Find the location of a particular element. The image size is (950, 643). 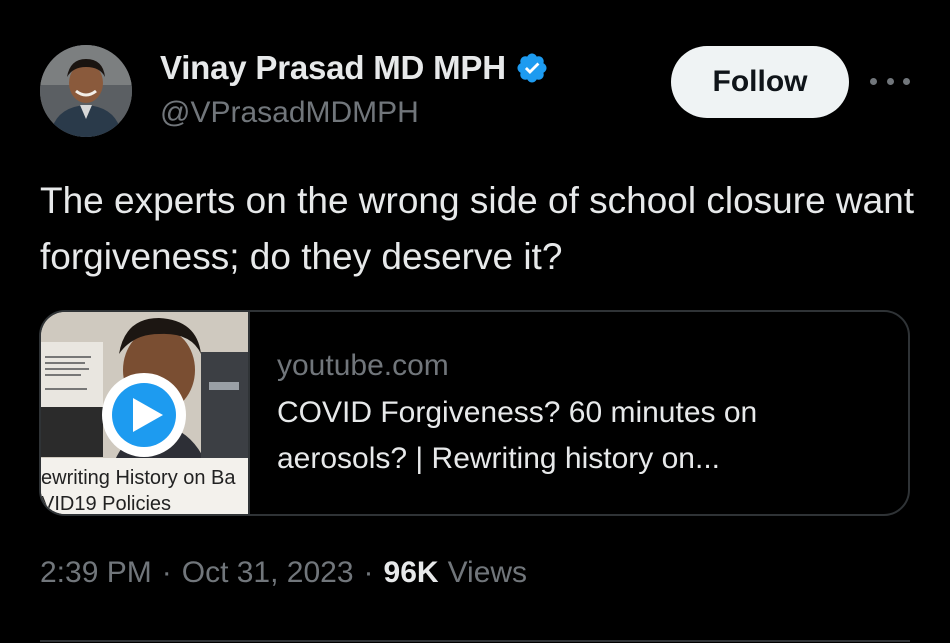

user-avatar-icon is located at coordinates (86, 91).